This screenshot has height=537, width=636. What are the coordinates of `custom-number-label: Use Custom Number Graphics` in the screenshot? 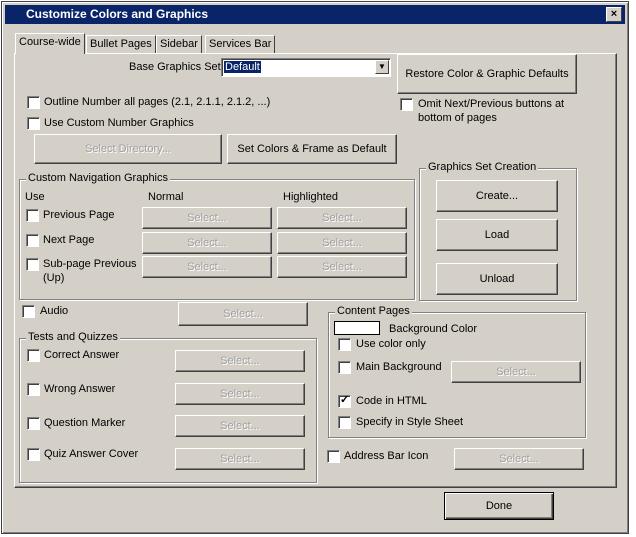 It's located at (119, 123).